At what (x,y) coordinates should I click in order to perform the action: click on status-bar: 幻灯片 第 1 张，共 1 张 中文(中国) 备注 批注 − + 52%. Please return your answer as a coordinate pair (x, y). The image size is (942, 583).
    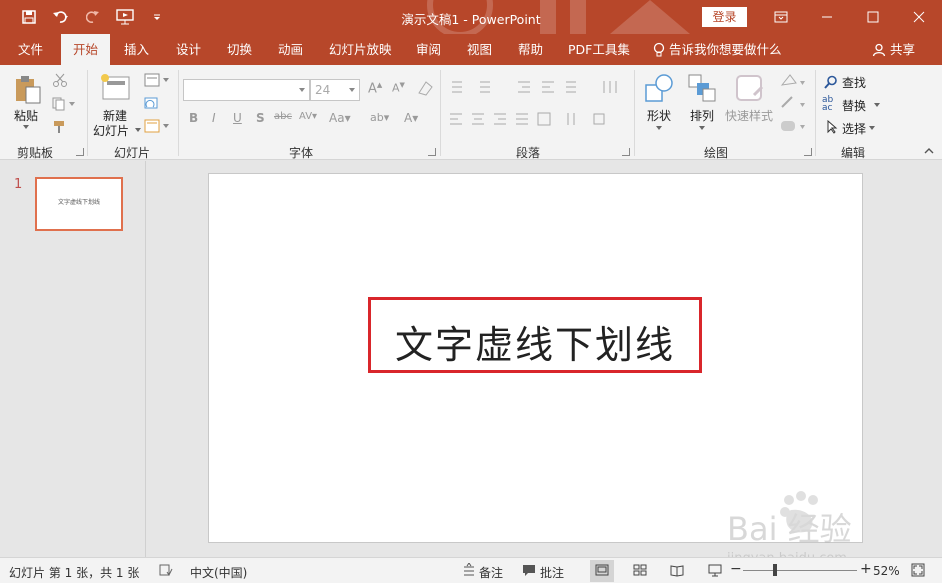
    Looking at the image, I should click on (471, 570).